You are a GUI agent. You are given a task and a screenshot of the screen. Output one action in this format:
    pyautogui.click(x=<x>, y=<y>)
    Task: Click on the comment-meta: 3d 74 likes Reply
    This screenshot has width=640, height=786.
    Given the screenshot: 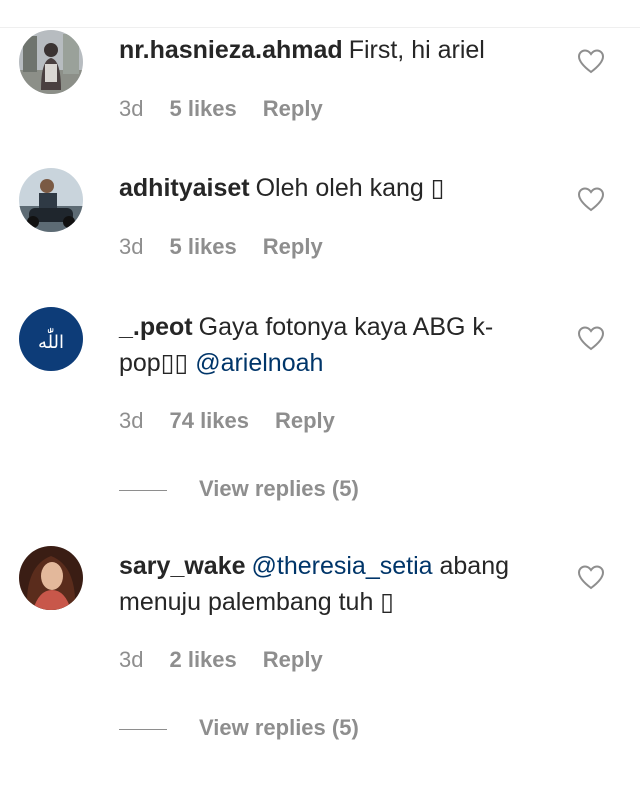 What is the action you would take?
    pyautogui.click(x=240, y=421)
    